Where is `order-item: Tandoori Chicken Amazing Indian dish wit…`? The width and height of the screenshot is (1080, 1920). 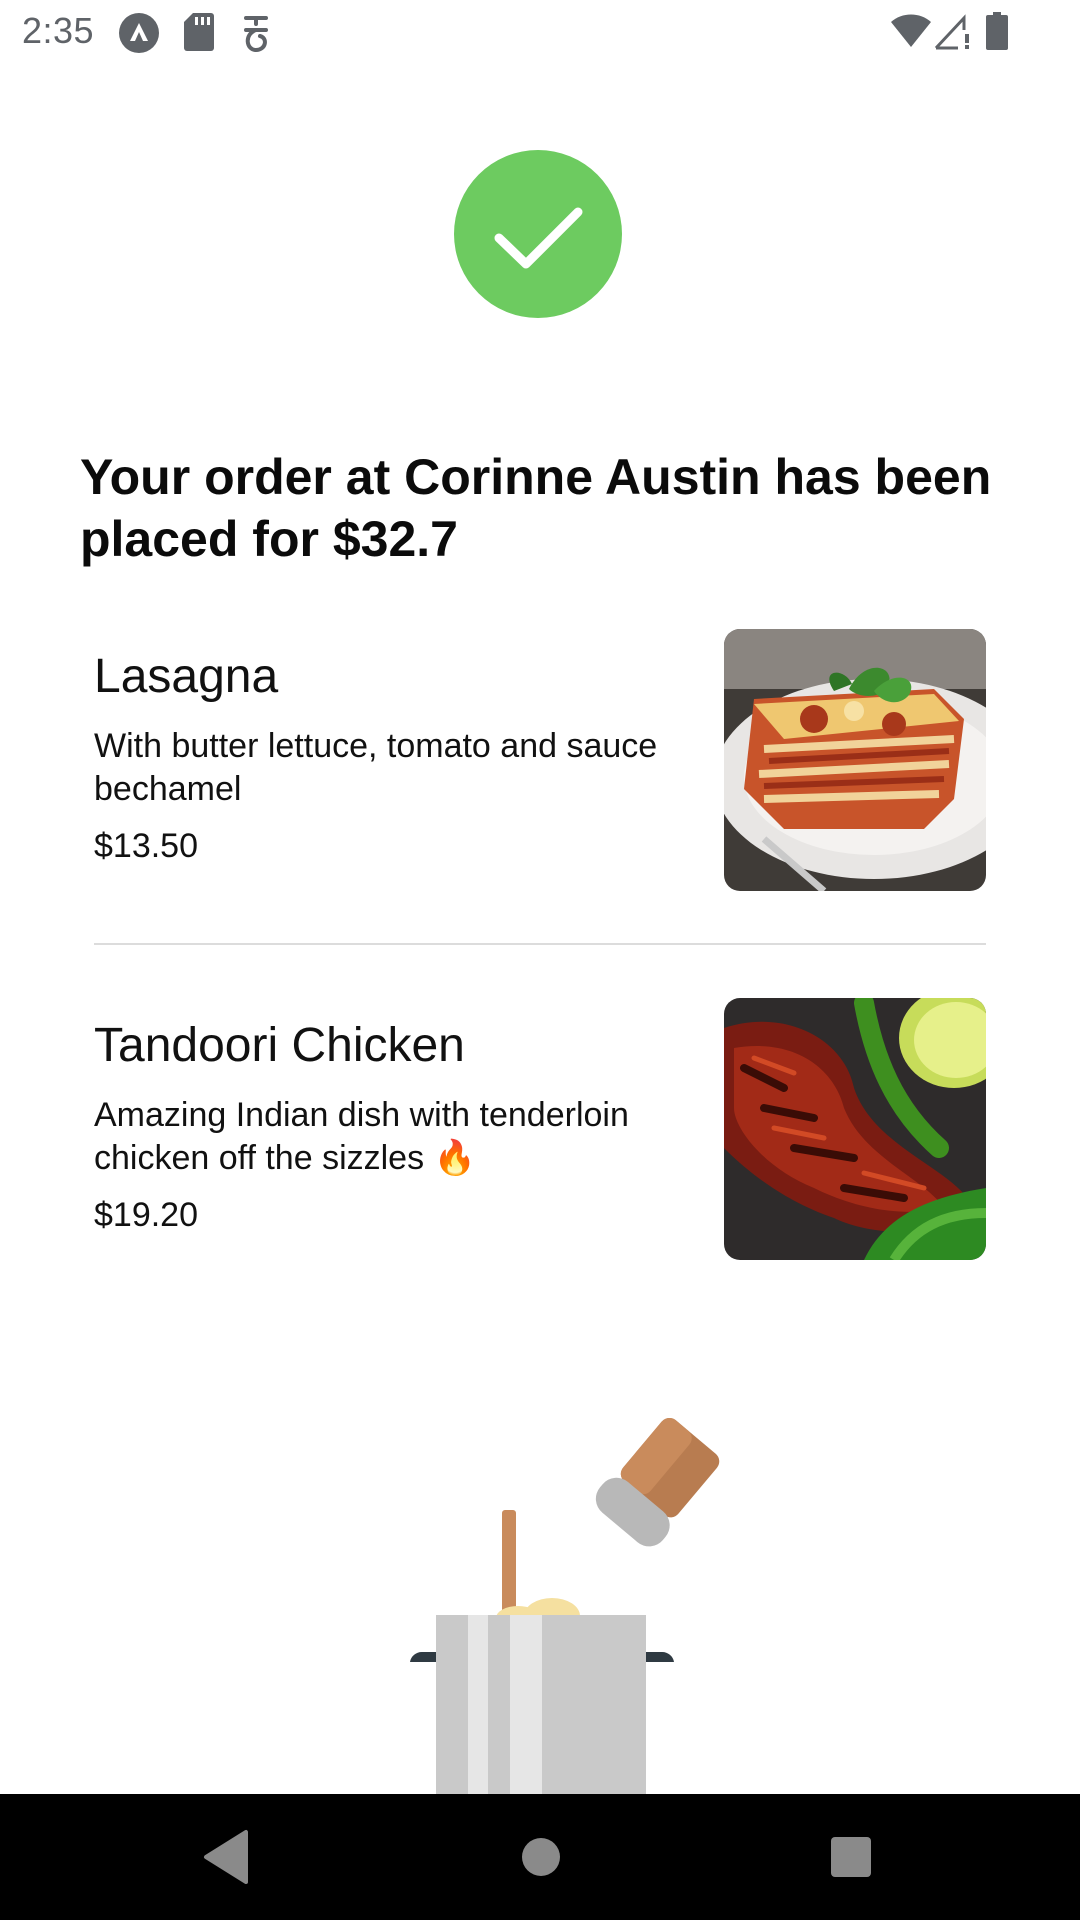 order-item: Tandoori Chicken Amazing Indian dish wit… is located at coordinates (540, 1130).